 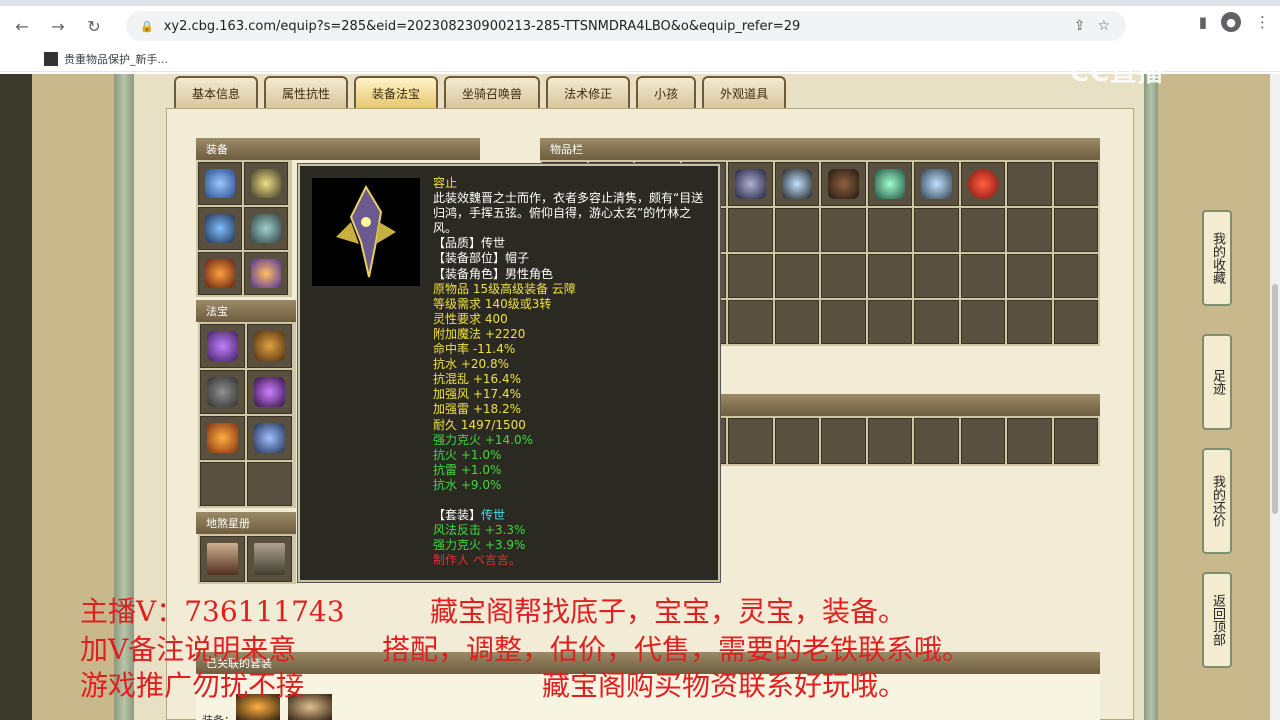 I want to click on tab-child: 小孩, so click(x=666, y=92).